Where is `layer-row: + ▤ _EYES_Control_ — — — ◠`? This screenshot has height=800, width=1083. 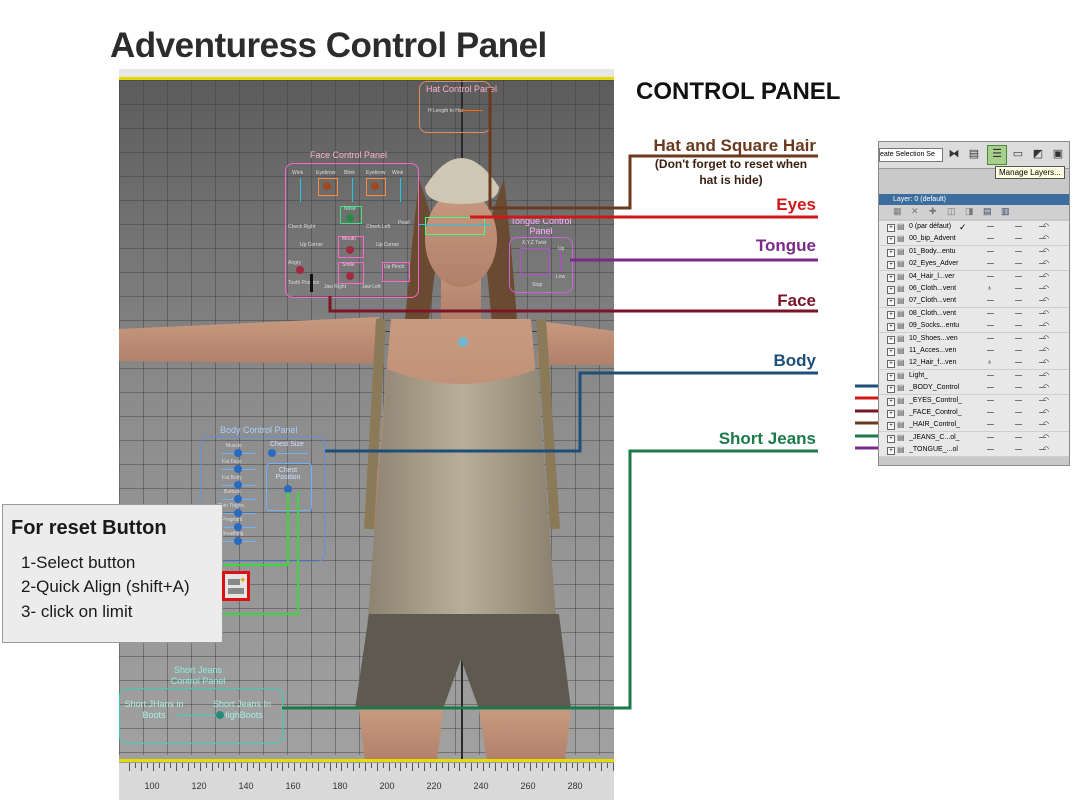
layer-row: + ▤ _EYES_Control_ — — — ◠ is located at coordinates (974, 401).